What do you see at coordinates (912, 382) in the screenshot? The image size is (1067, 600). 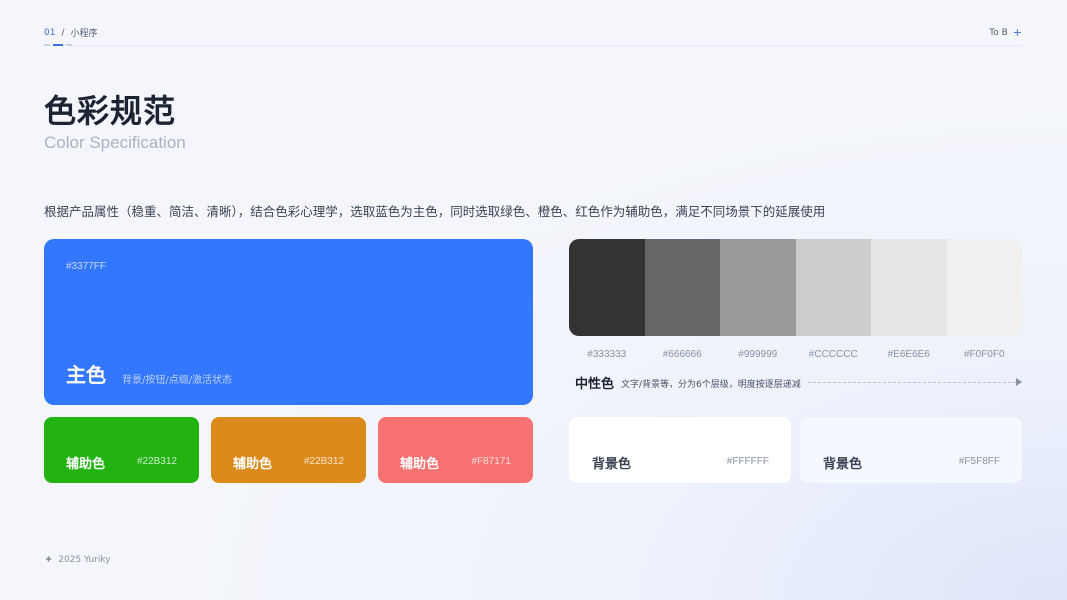 I see `dashed-line` at bounding box center [912, 382].